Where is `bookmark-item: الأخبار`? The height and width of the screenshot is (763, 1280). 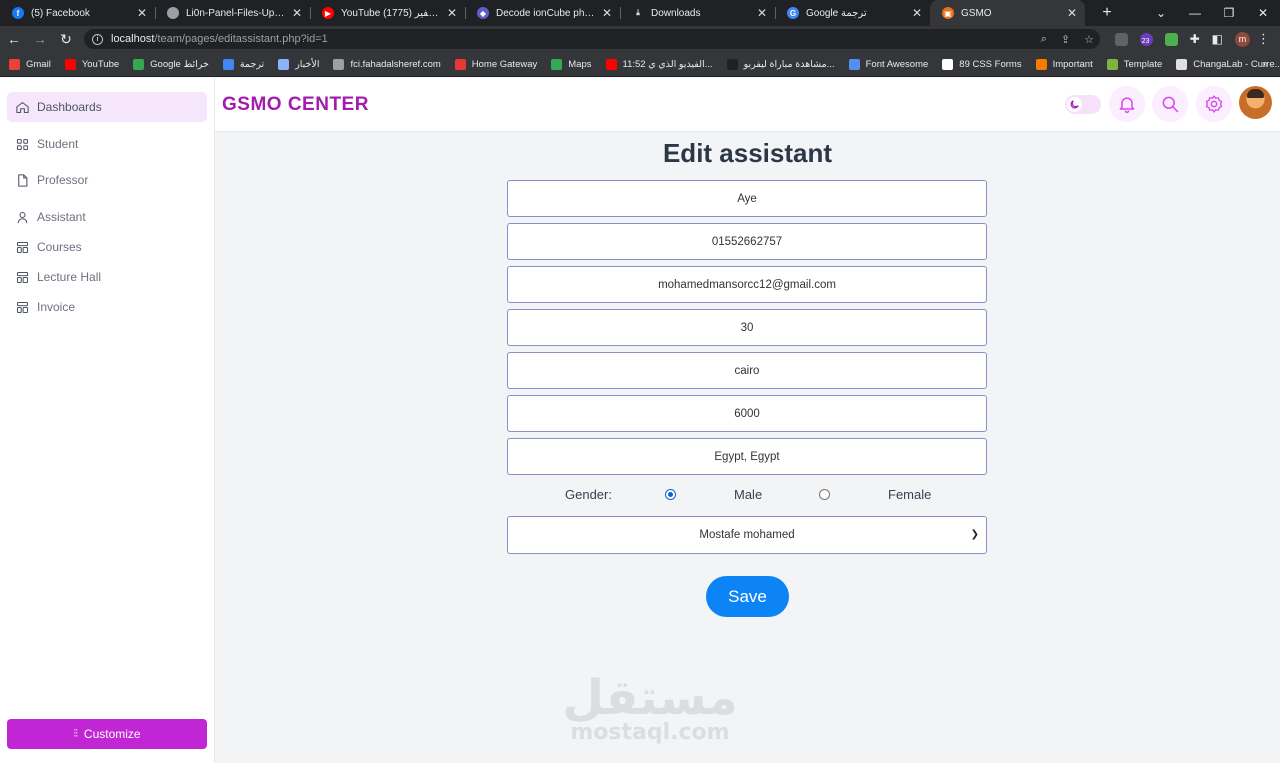
bookmark-item: الأخبار is located at coordinates (298, 64).